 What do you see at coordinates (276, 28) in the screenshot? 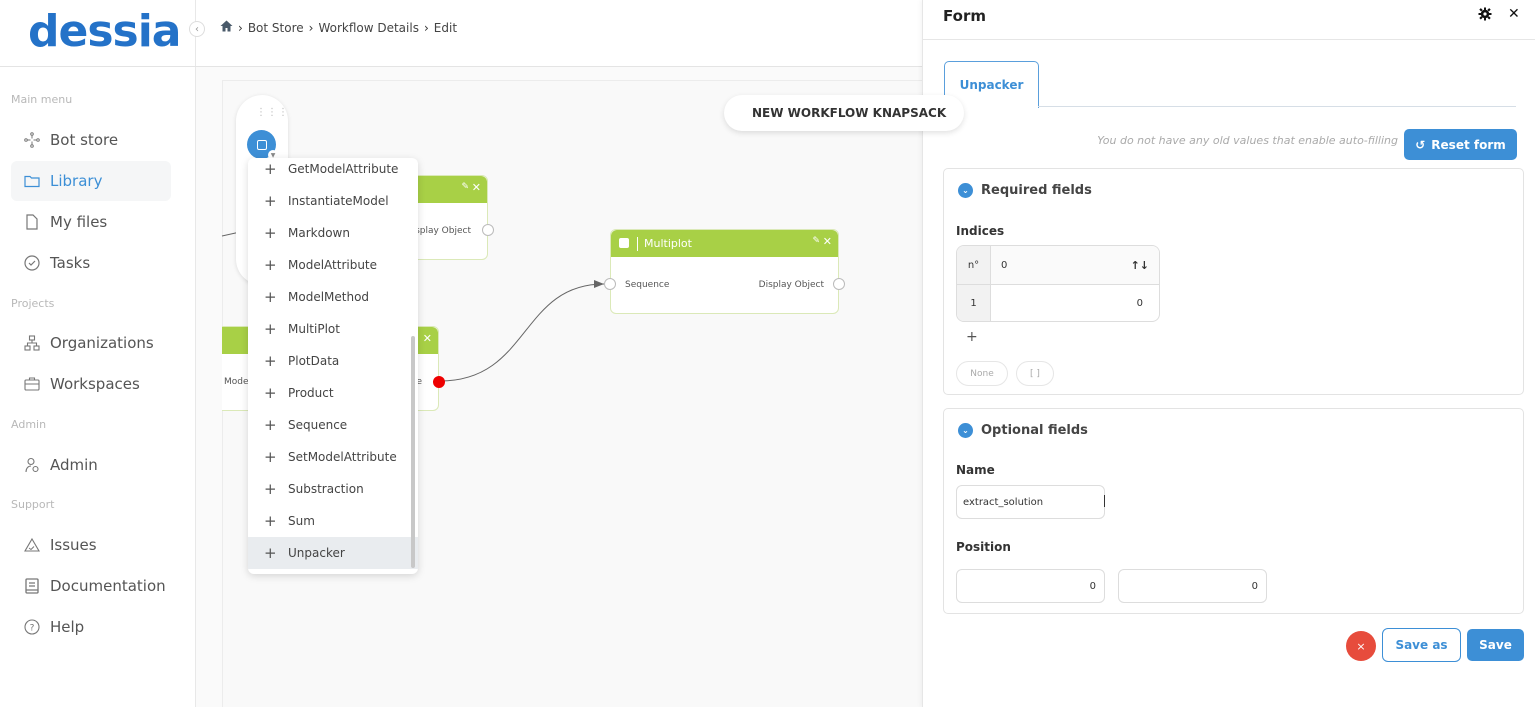
I see `breadcrumb-bot-store: Bot Store` at bounding box center [276, 28].